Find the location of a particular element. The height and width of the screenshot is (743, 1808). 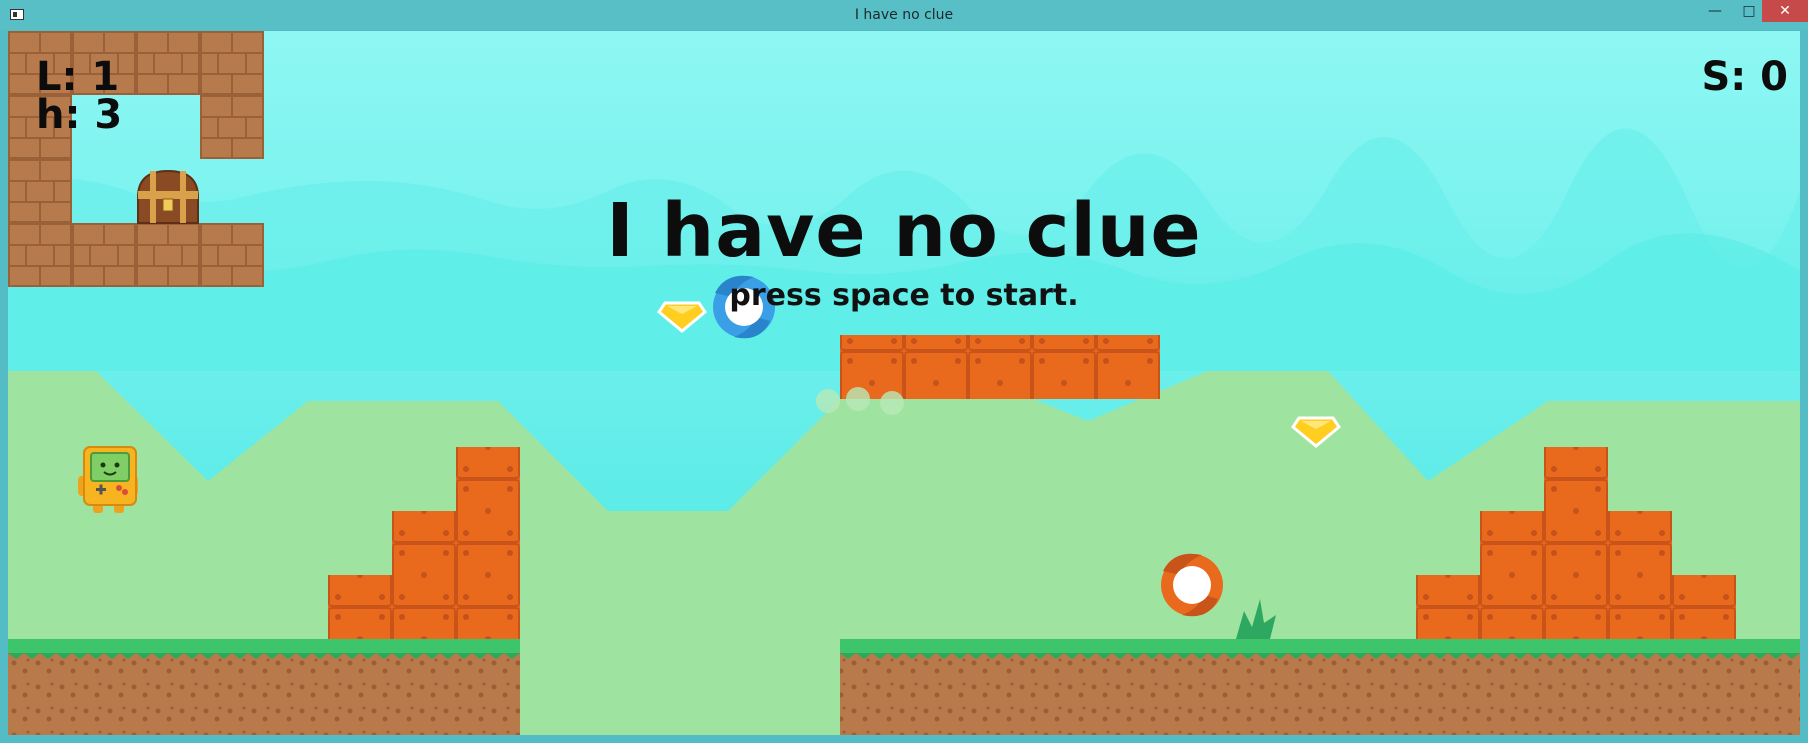

hearts-counter: h: 3 is located at coordinates (79, 115).